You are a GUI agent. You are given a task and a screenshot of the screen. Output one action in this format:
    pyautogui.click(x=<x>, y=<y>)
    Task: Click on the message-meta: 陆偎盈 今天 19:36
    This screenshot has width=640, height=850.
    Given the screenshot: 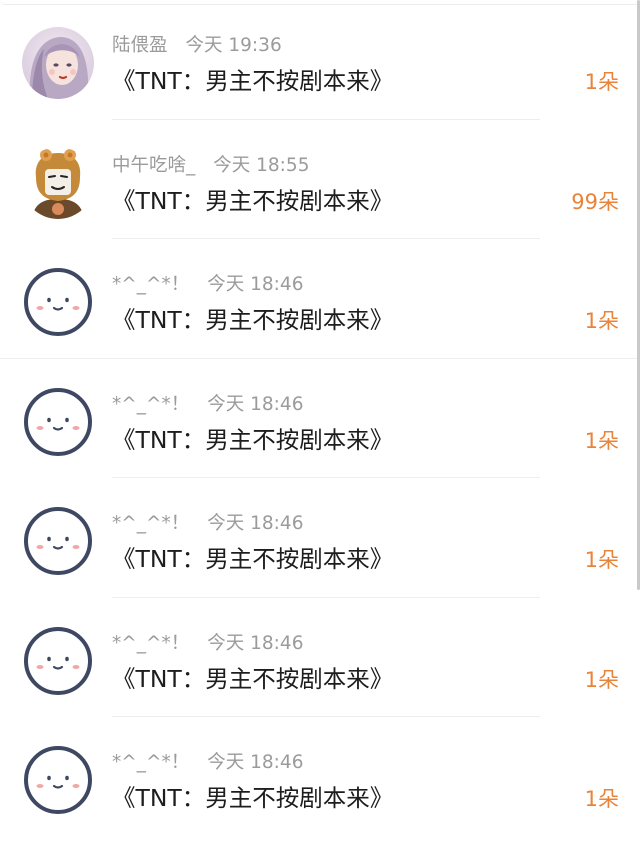 What is the action you would take?
    pyautogui.click(x=197, y=46)
    